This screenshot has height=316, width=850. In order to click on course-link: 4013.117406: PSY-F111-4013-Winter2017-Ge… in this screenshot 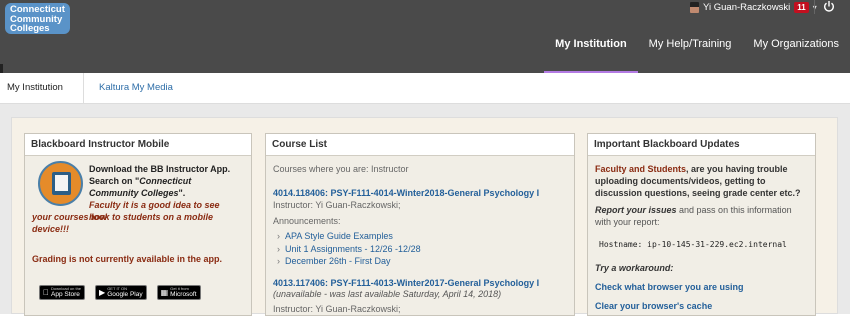, I will do `click(406, 283)`.